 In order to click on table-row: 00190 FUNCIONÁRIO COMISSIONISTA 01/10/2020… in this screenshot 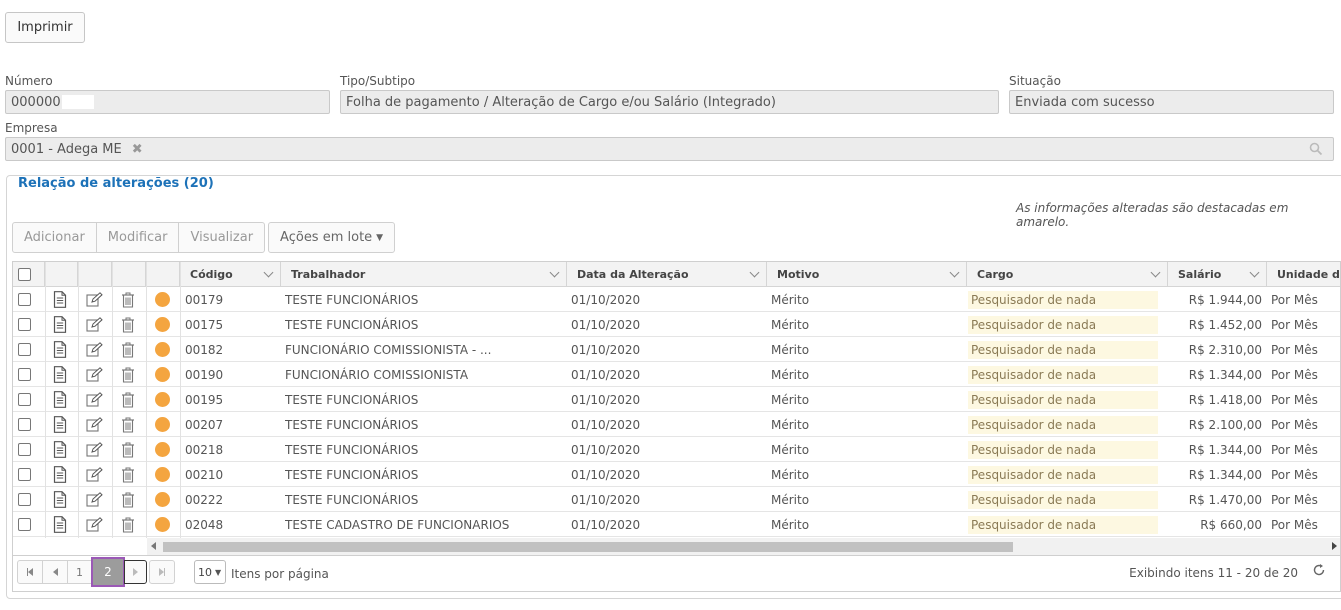, I will do `click(676, 374)`.